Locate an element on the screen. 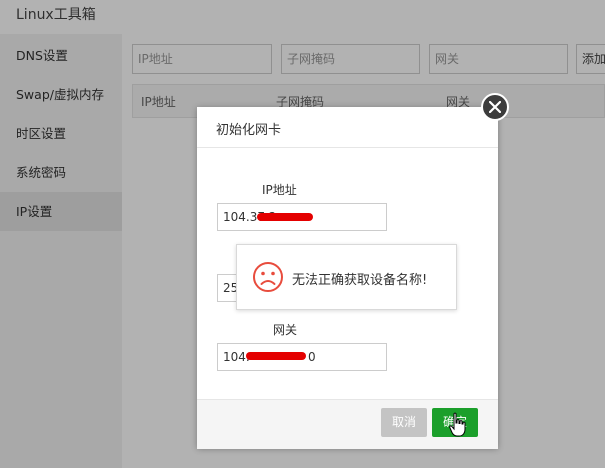 This screenshot has height=468, width=605. gateway-field-value-tail: 0 is located at coordinates (312, 357).